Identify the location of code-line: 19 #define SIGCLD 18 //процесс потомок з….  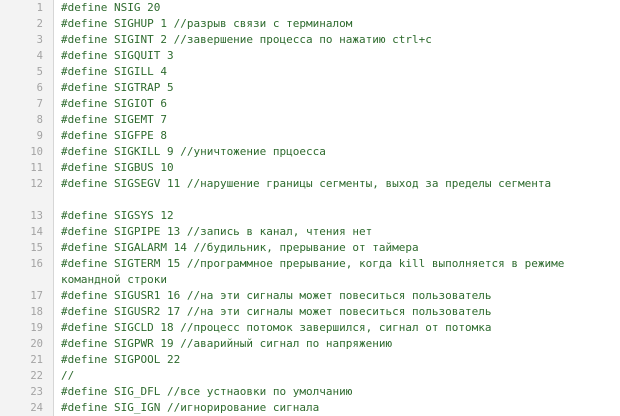
(310, 328).